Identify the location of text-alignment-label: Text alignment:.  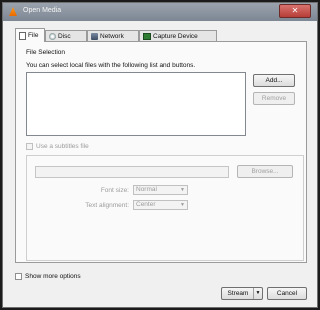
(107, 205).